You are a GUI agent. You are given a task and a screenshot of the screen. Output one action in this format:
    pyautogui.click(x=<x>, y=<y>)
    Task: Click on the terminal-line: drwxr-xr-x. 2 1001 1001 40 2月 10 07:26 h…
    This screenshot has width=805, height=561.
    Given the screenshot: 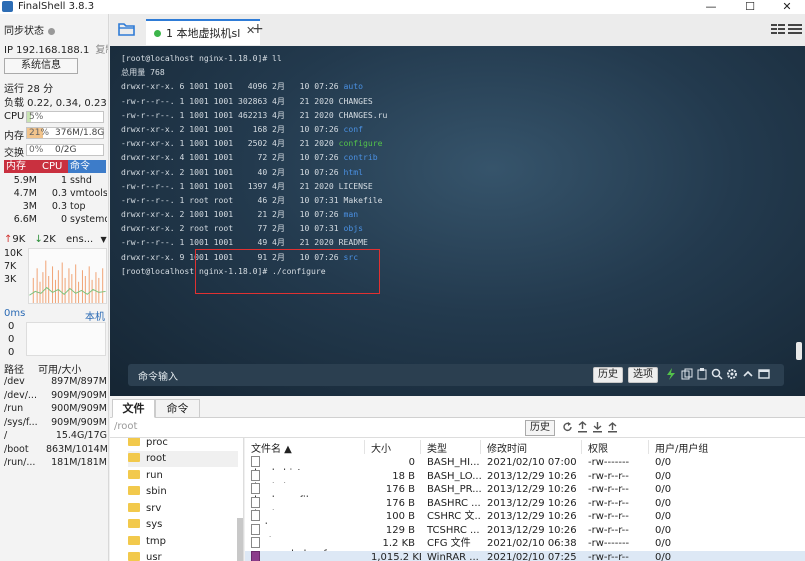 What is the action you would take?
    pyautogui.click(x=254, y=172)
    